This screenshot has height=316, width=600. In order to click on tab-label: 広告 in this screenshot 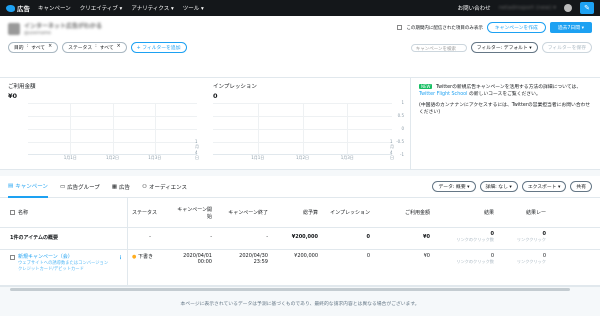, I will do `click(125, 187)`.